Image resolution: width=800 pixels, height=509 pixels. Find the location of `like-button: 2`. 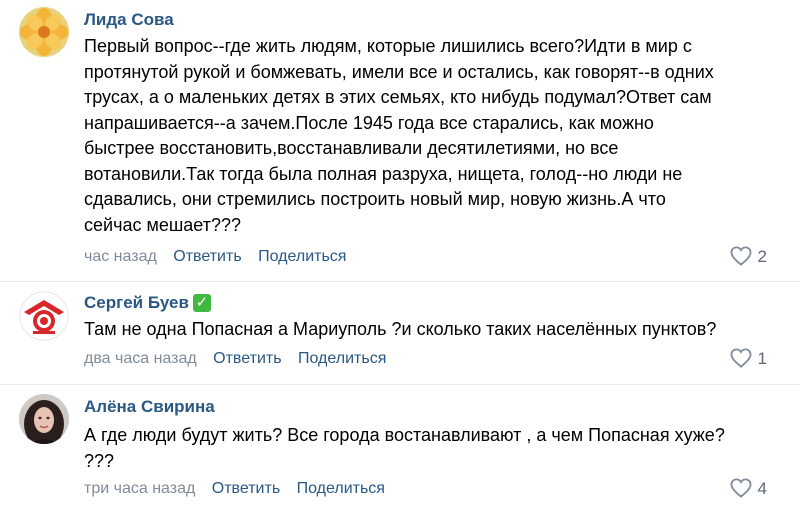

like-button: 2 is located at coordinates (748, 256).